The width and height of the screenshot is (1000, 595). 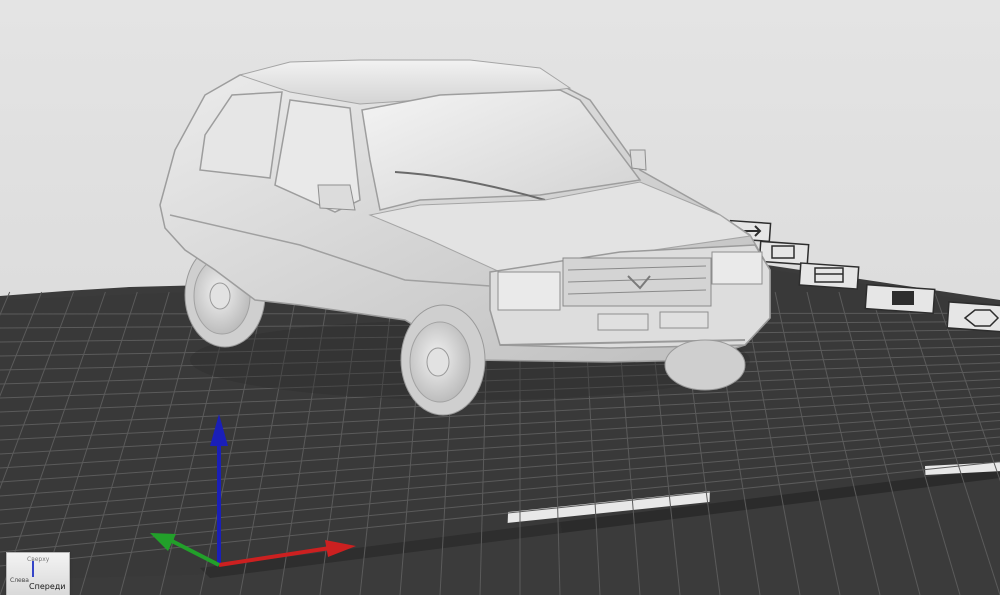 I want to click on front-right-wheel, so click(x=705, y=365).